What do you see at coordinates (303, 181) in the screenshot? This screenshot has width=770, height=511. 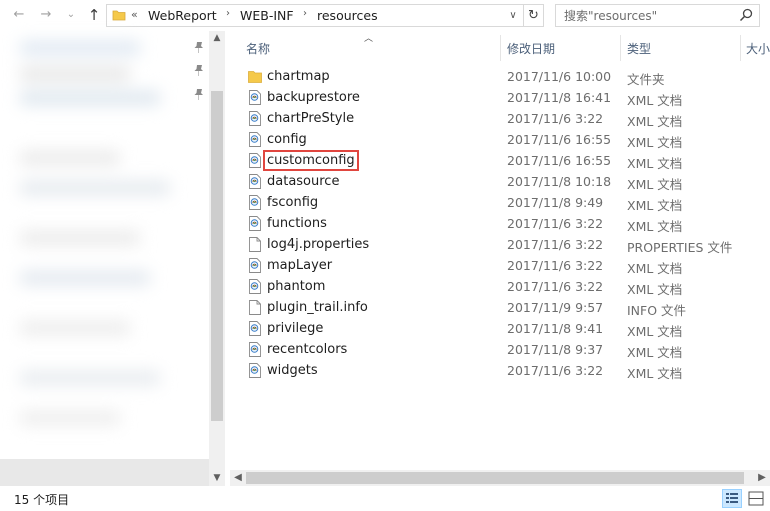 I see `file-name: datasource` at bounding box center [303, 181].